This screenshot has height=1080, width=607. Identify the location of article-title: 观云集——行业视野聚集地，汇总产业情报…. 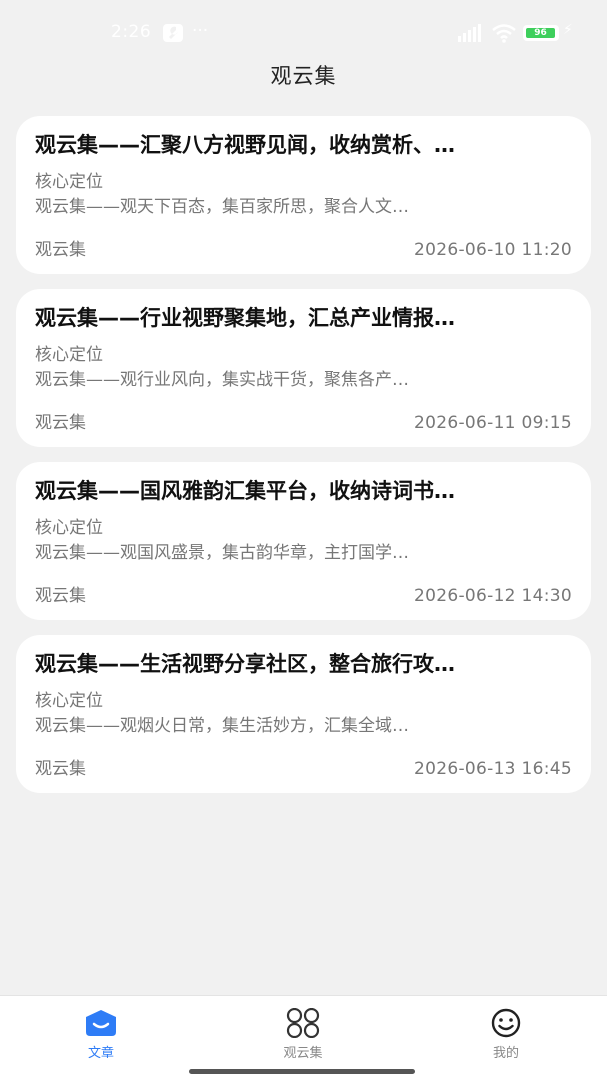
(245, 318).